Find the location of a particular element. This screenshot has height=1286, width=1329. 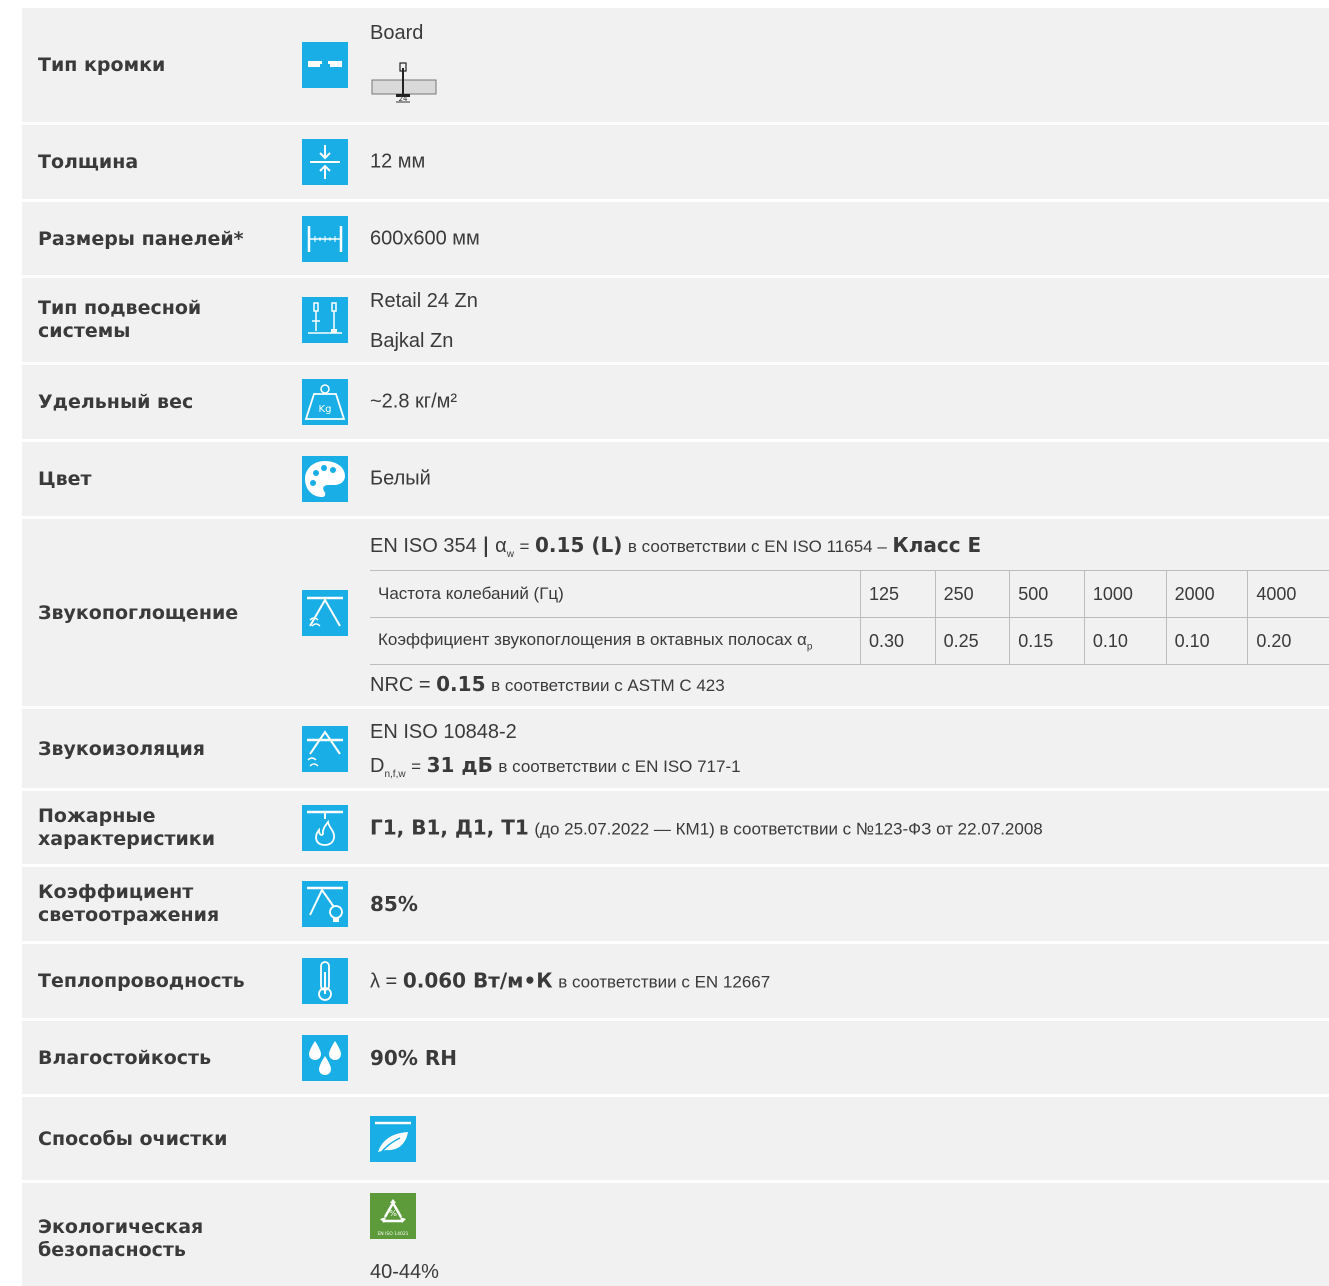

recycle-icon-text: EN ISO 14021 is located at coordinates (392, 1234).